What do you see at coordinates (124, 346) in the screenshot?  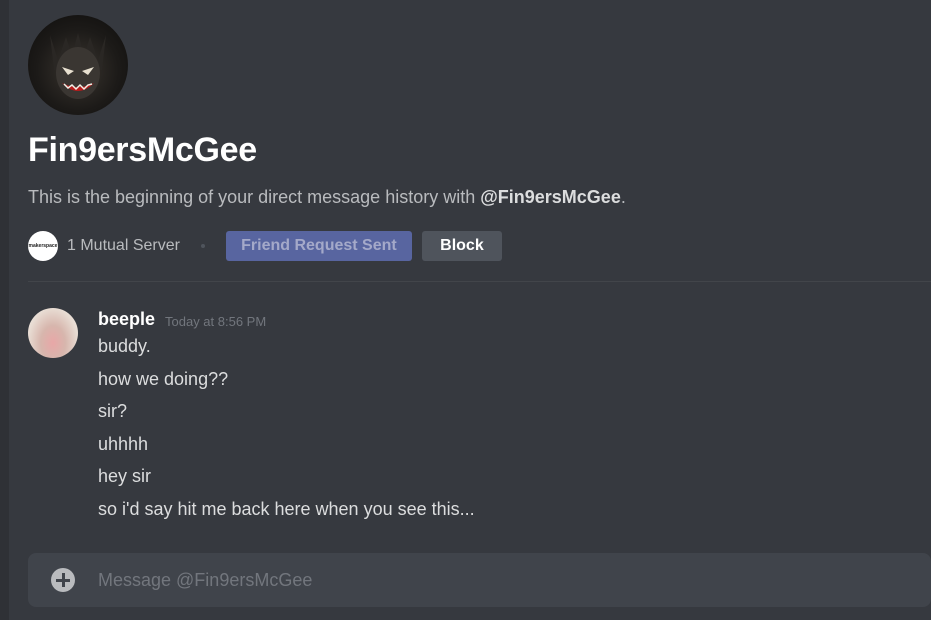 I see `message-text: buddy.` at bounding box center [124, 346].